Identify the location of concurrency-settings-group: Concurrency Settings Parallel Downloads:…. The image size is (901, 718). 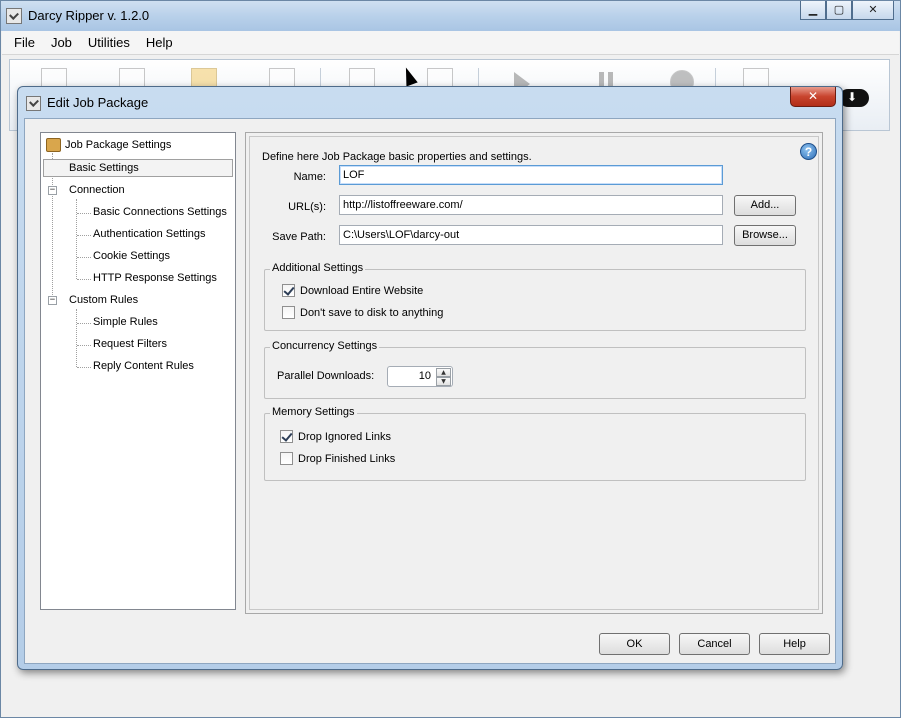
(535, 369).